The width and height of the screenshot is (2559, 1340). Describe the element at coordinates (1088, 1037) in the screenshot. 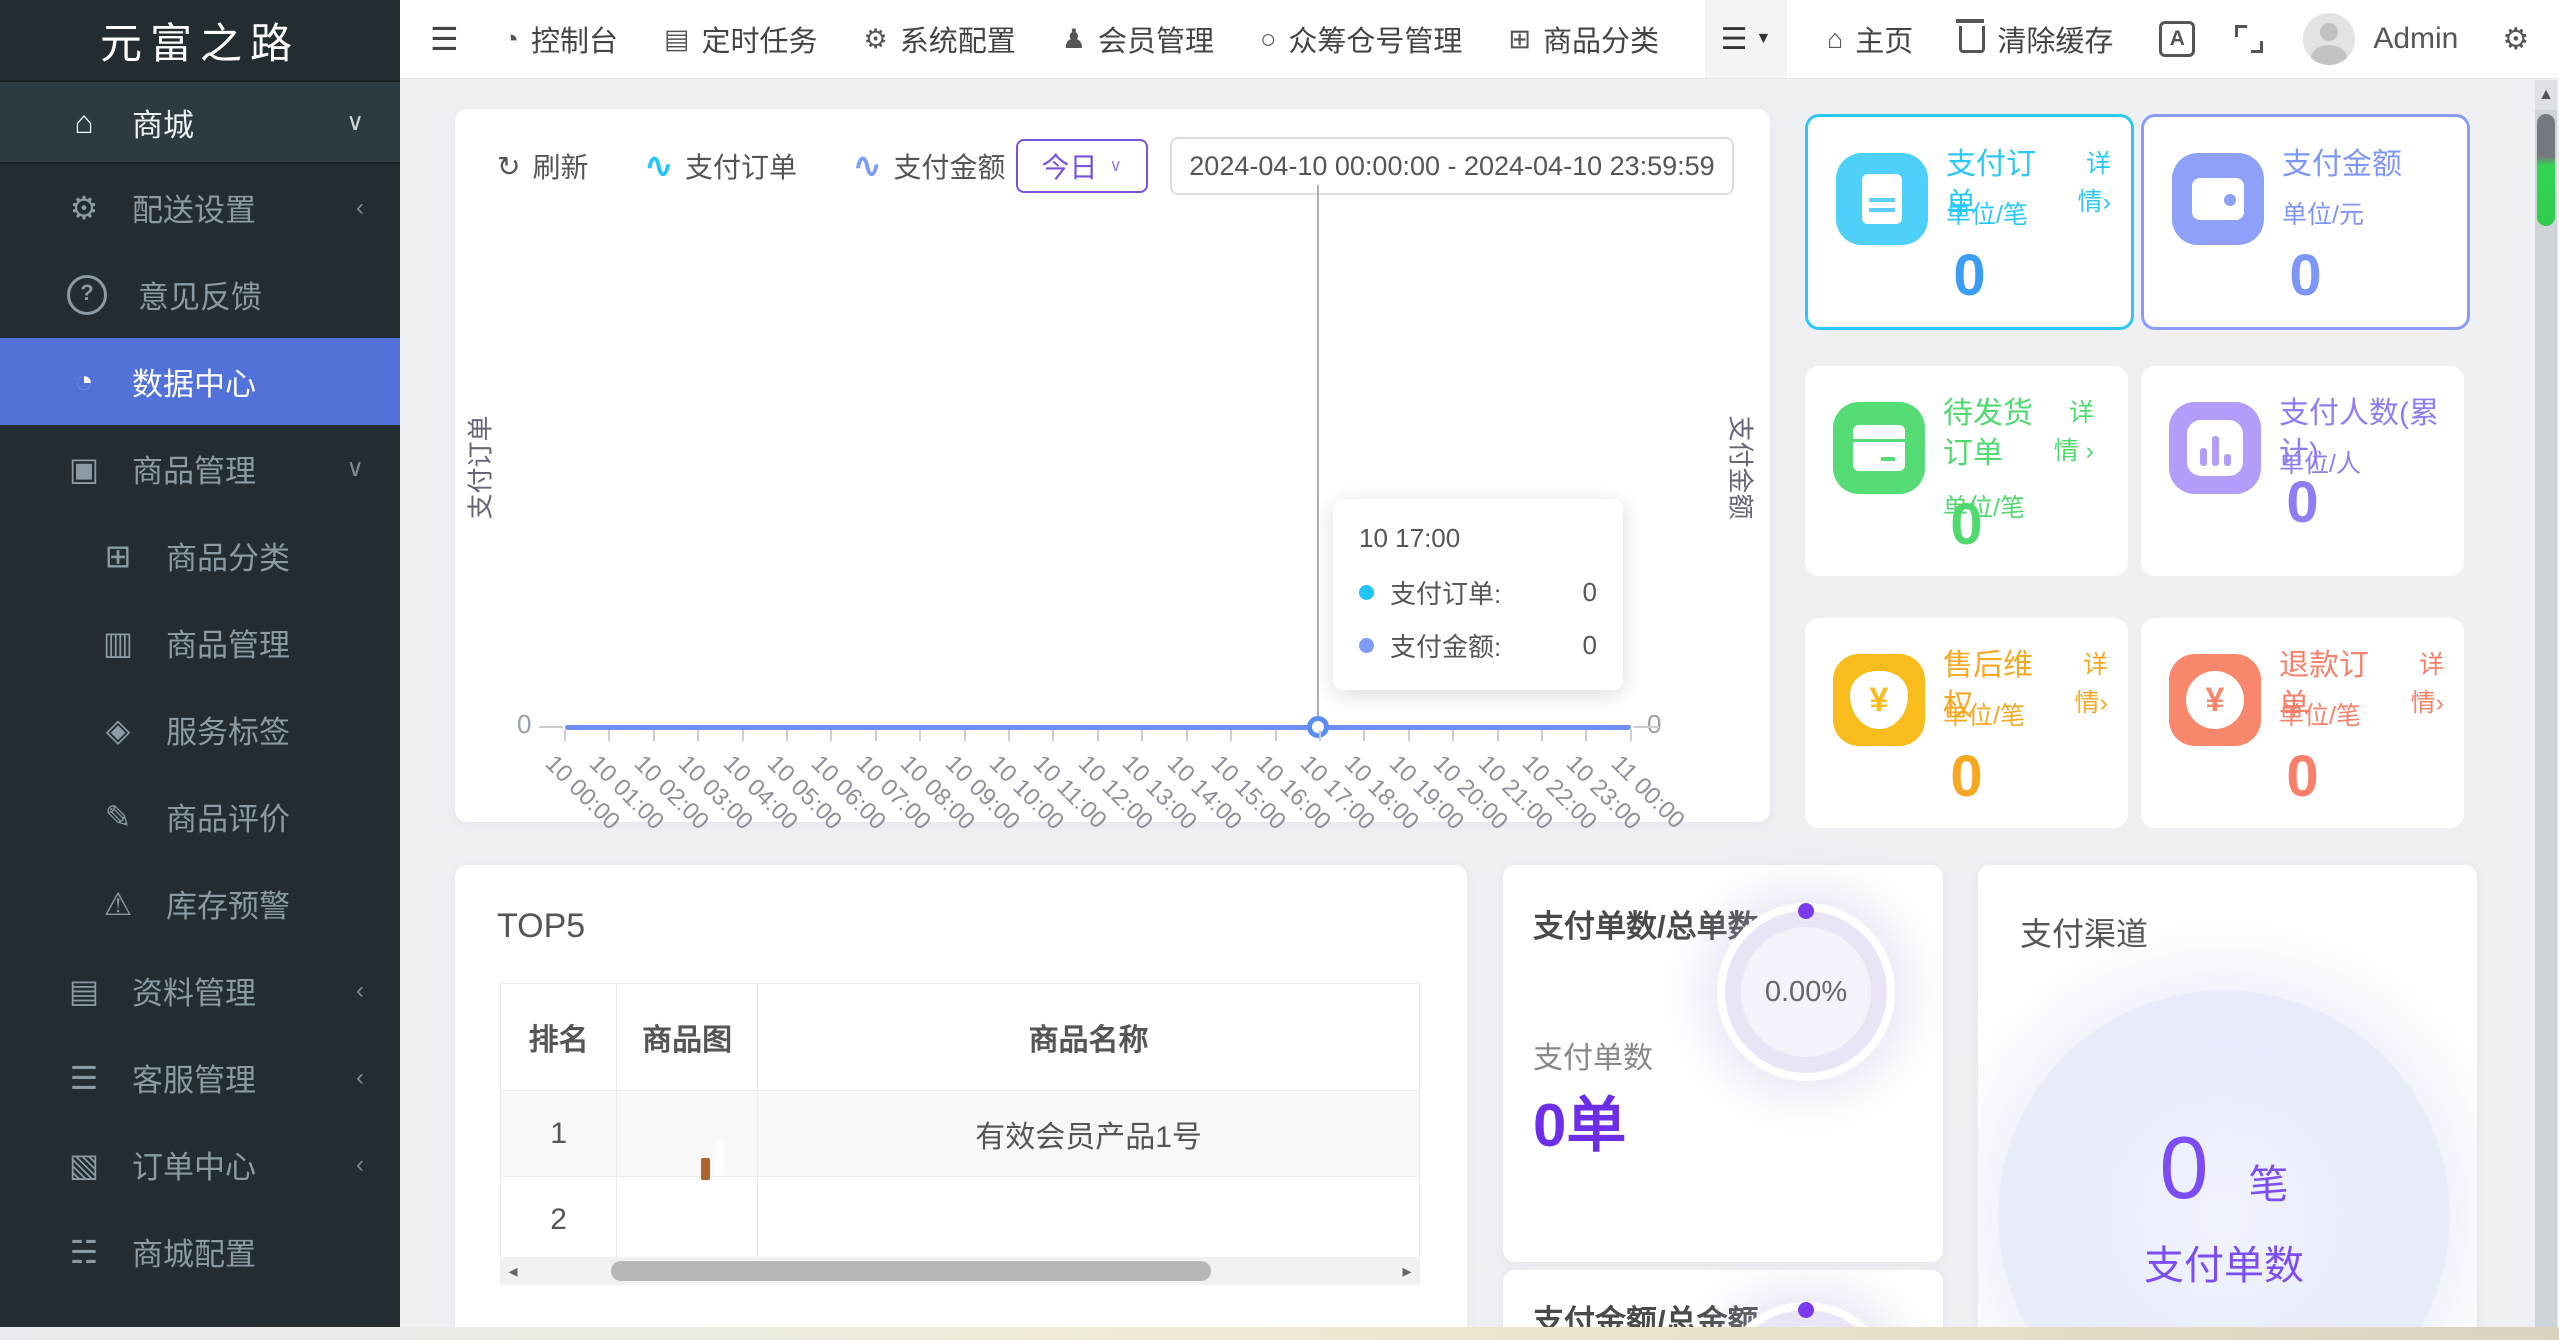

I see `column-name: 商品名称` at that location.